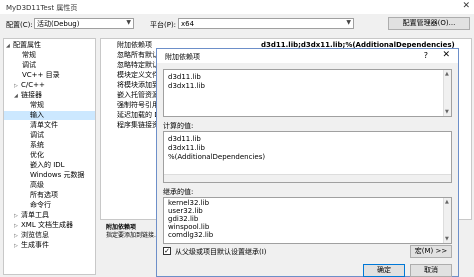  What do you see at coordinates (57, 175) in the screenshot?
I see `tree-item-windows-metadata: Windows 元数据` at bounding box center [57, 175].